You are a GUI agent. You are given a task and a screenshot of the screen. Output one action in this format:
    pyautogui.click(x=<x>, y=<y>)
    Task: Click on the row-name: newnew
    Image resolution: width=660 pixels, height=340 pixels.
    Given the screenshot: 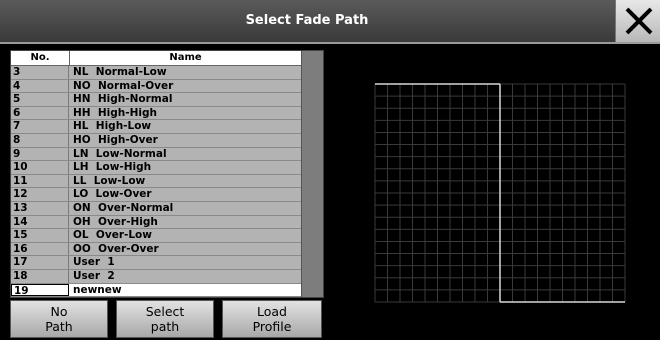 What is the action you would take?
    pyautogui.click(x=97, y=289)
    